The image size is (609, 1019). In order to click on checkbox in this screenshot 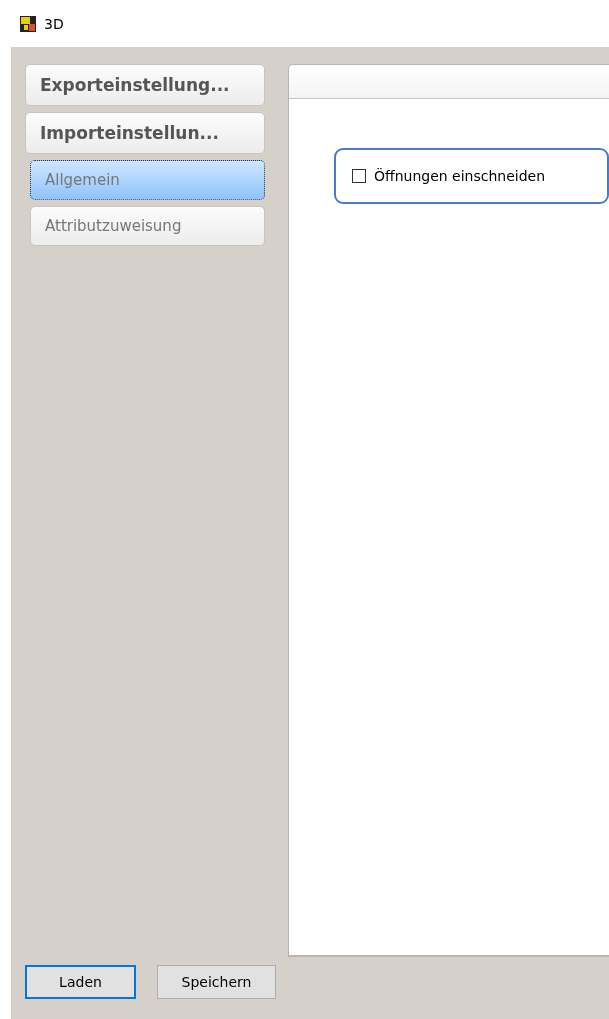, I will do `click(359, 176)`.